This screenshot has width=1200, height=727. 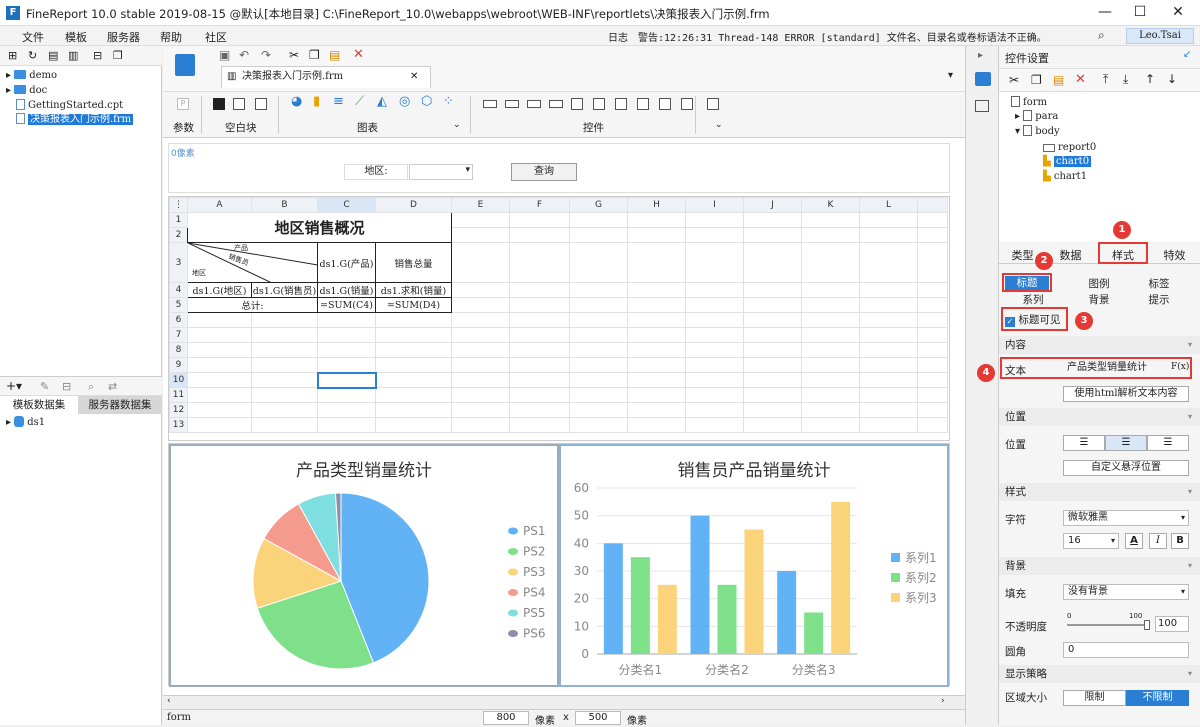 I want to click on number-icon, so click(x=621, y=104).